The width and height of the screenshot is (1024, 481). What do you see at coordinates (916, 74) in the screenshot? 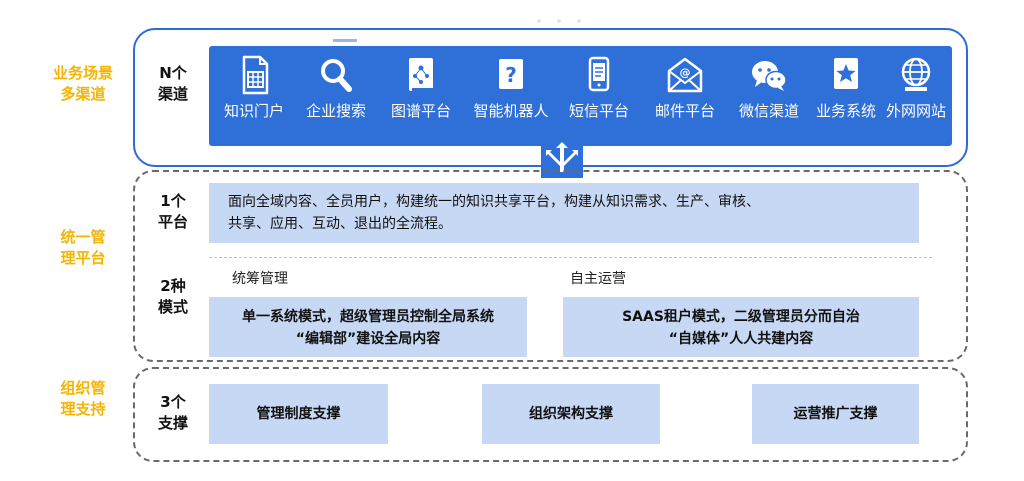
I see `globe-icon` at bounding box center [916, 74].